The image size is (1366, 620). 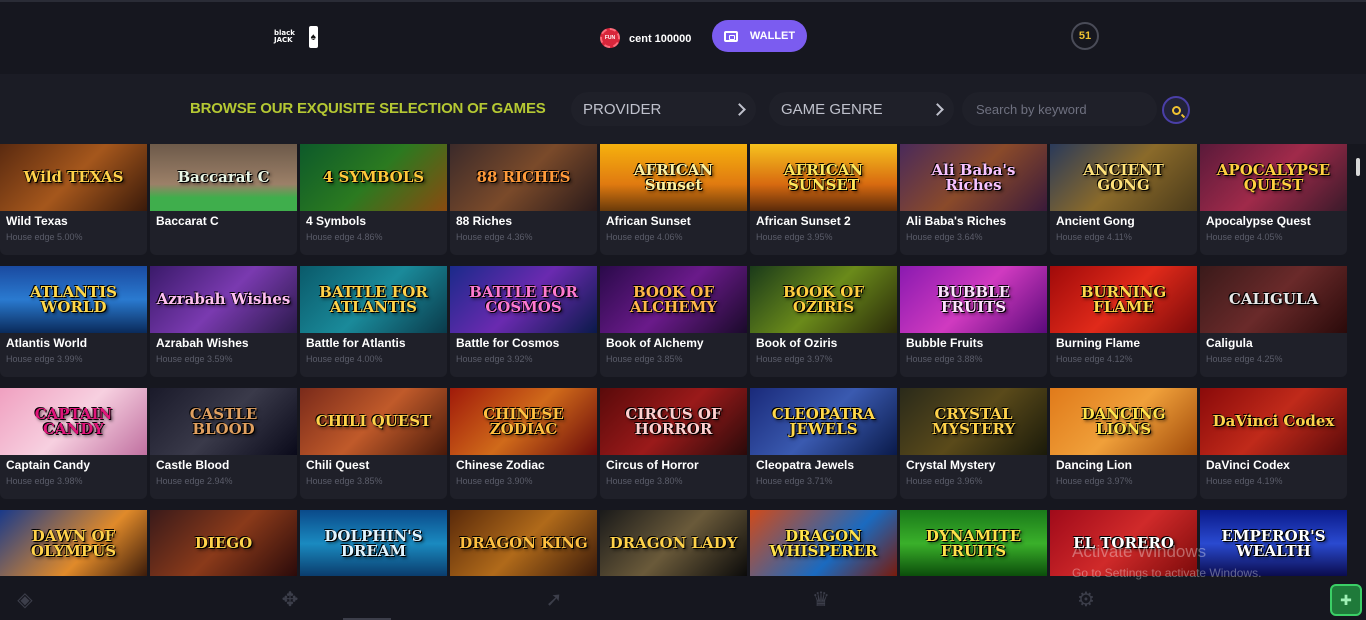 I want to click on game-thumbnail: ATLANTIS WORLD, so click(x=73, y=299).